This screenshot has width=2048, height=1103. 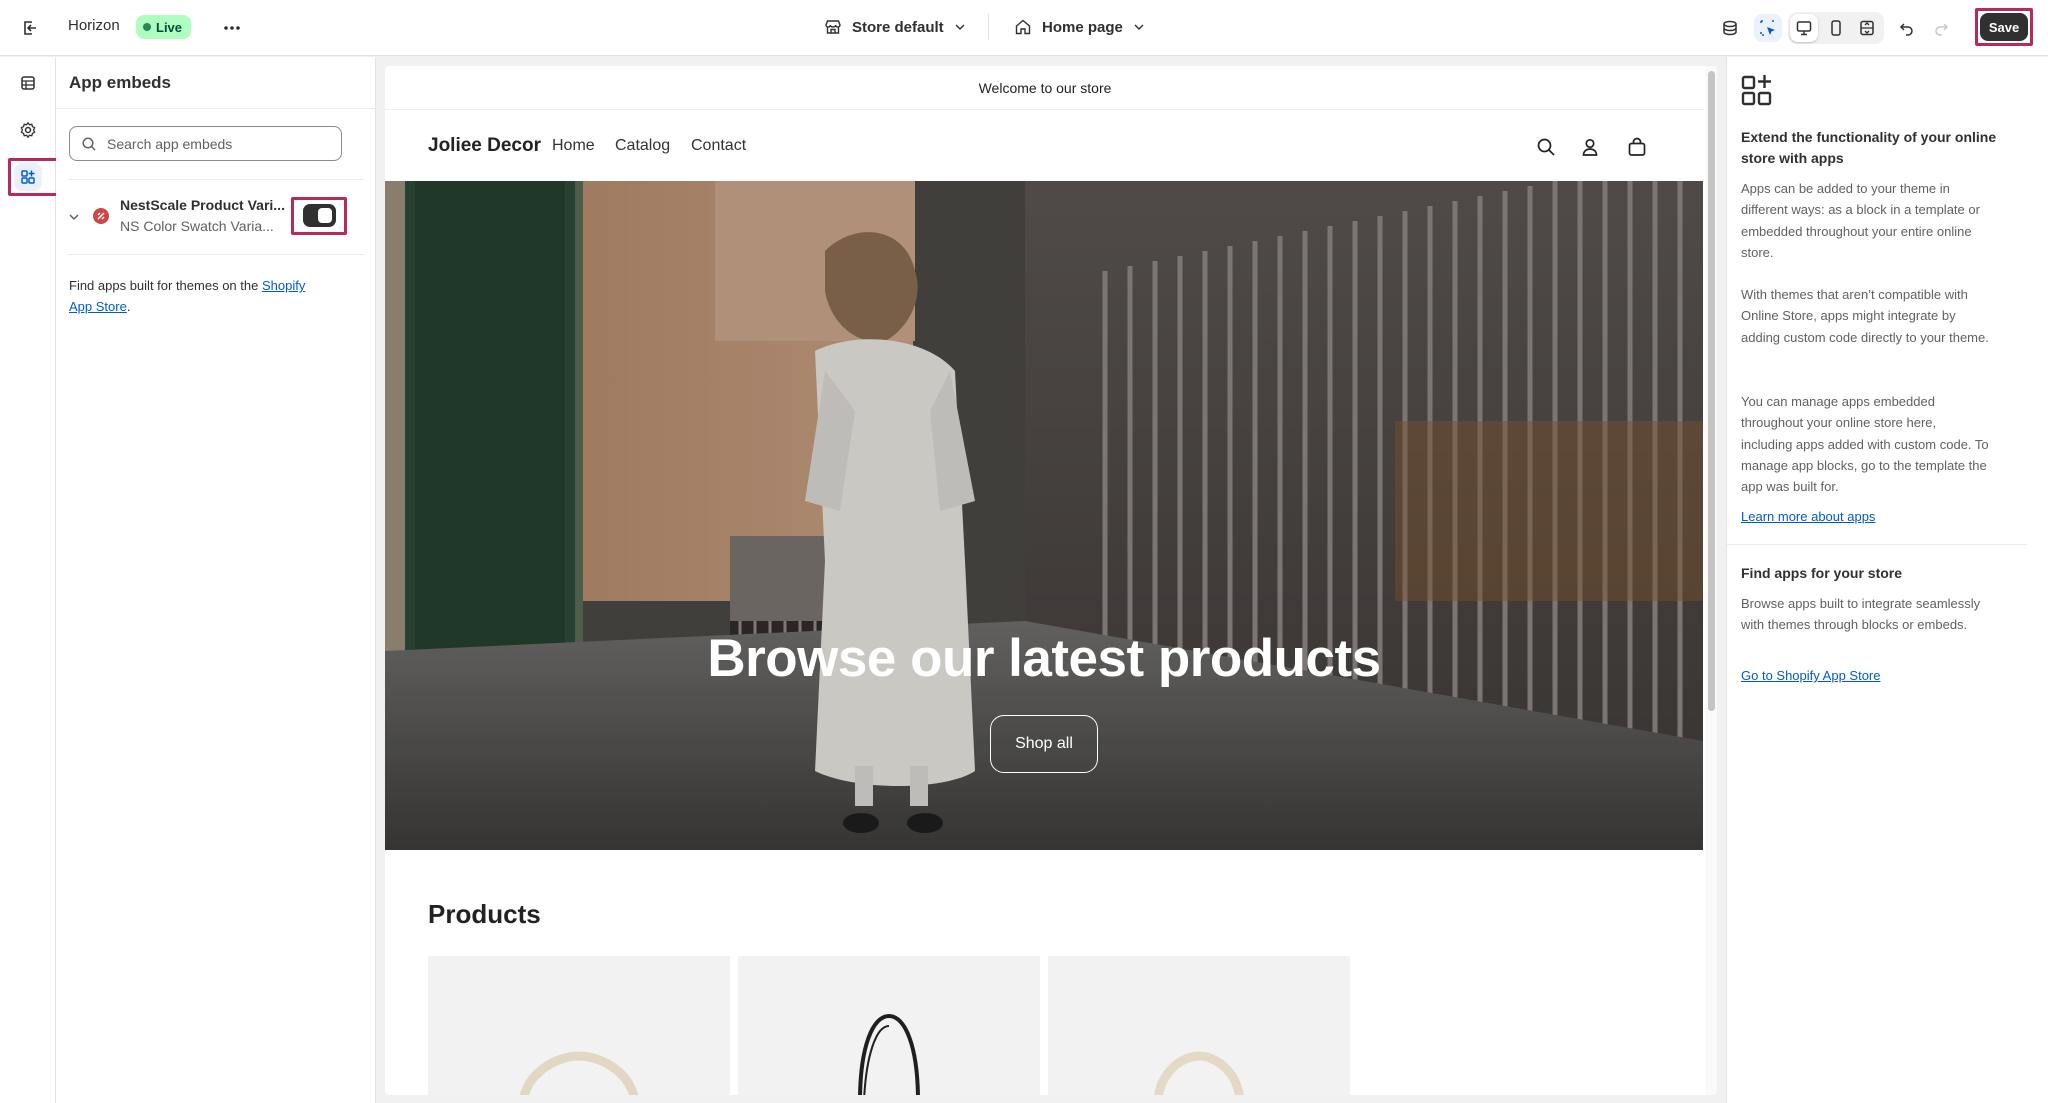 I want to click on theme-settings-icon, so click(x=1730, y=28).